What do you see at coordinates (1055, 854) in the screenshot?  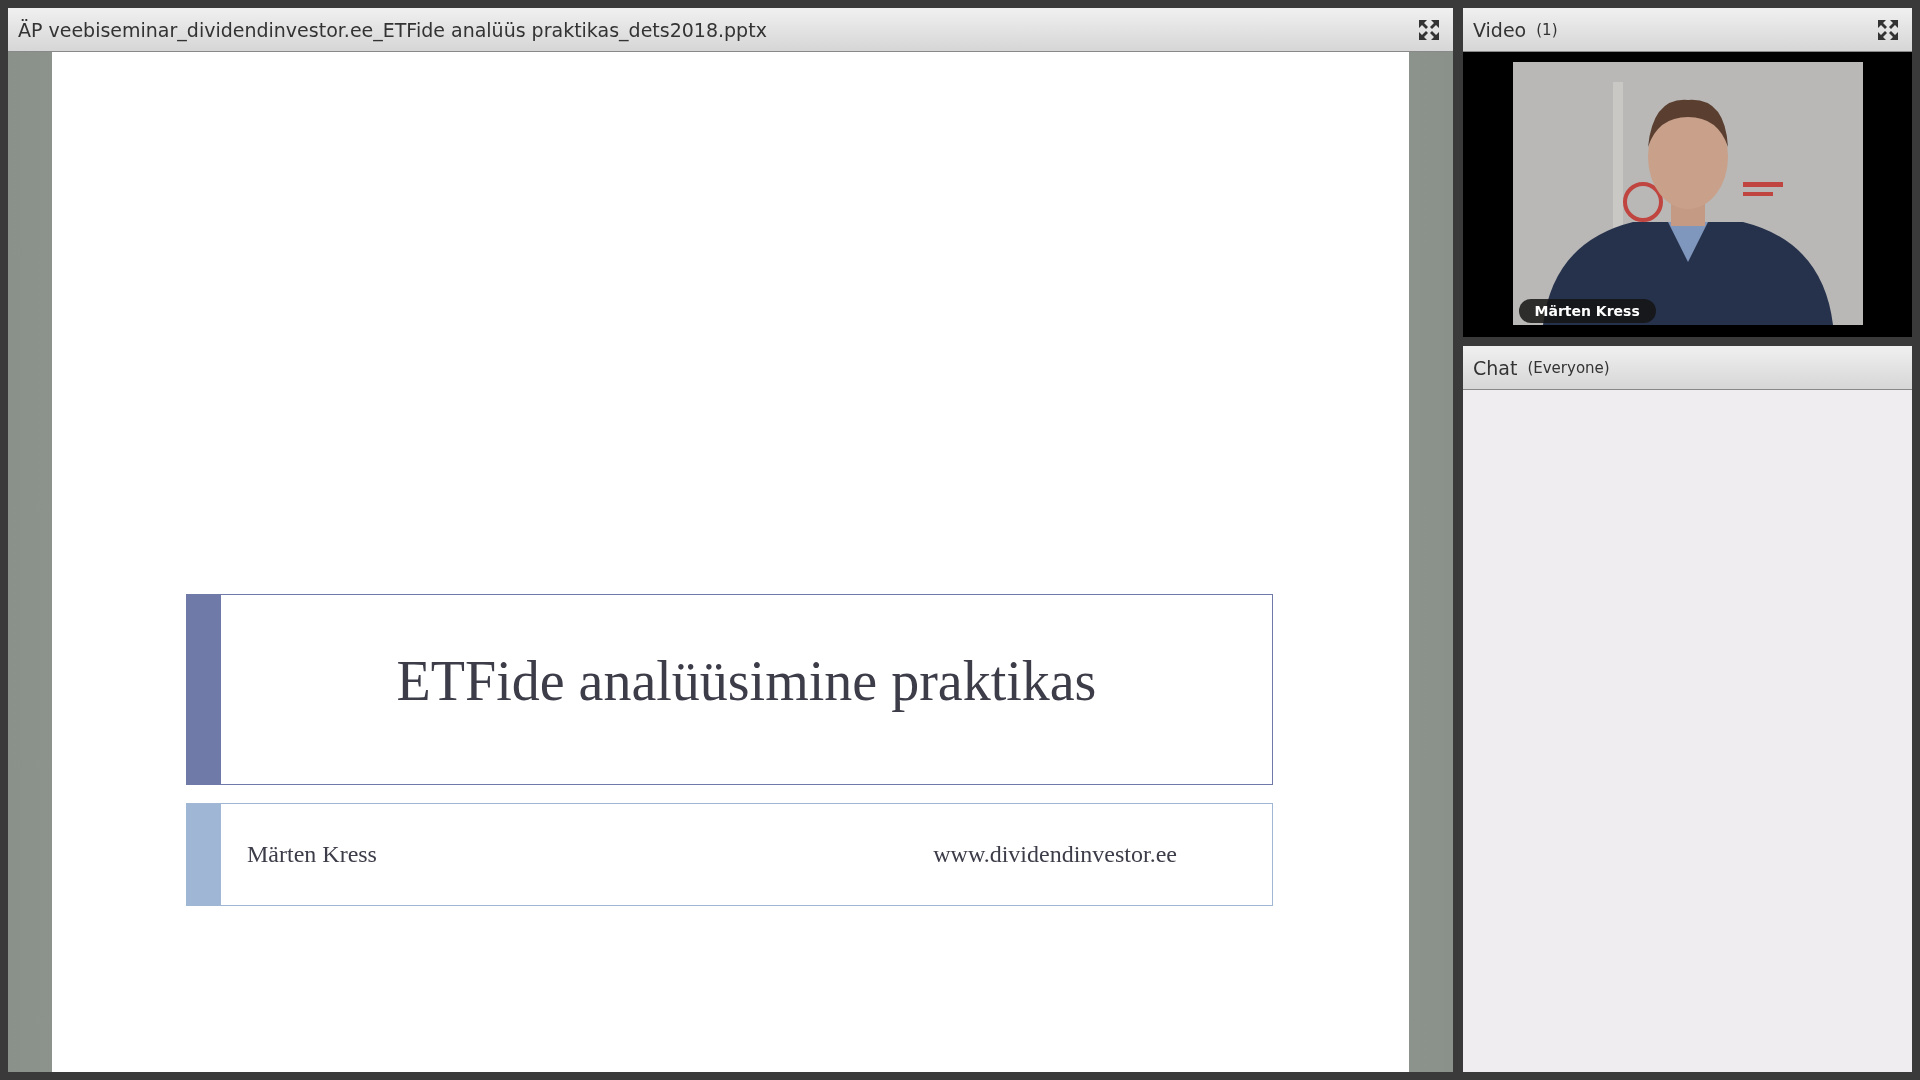 I see `website-url: www.dividendinvestor.ee` at bounding box center [1055, 854].